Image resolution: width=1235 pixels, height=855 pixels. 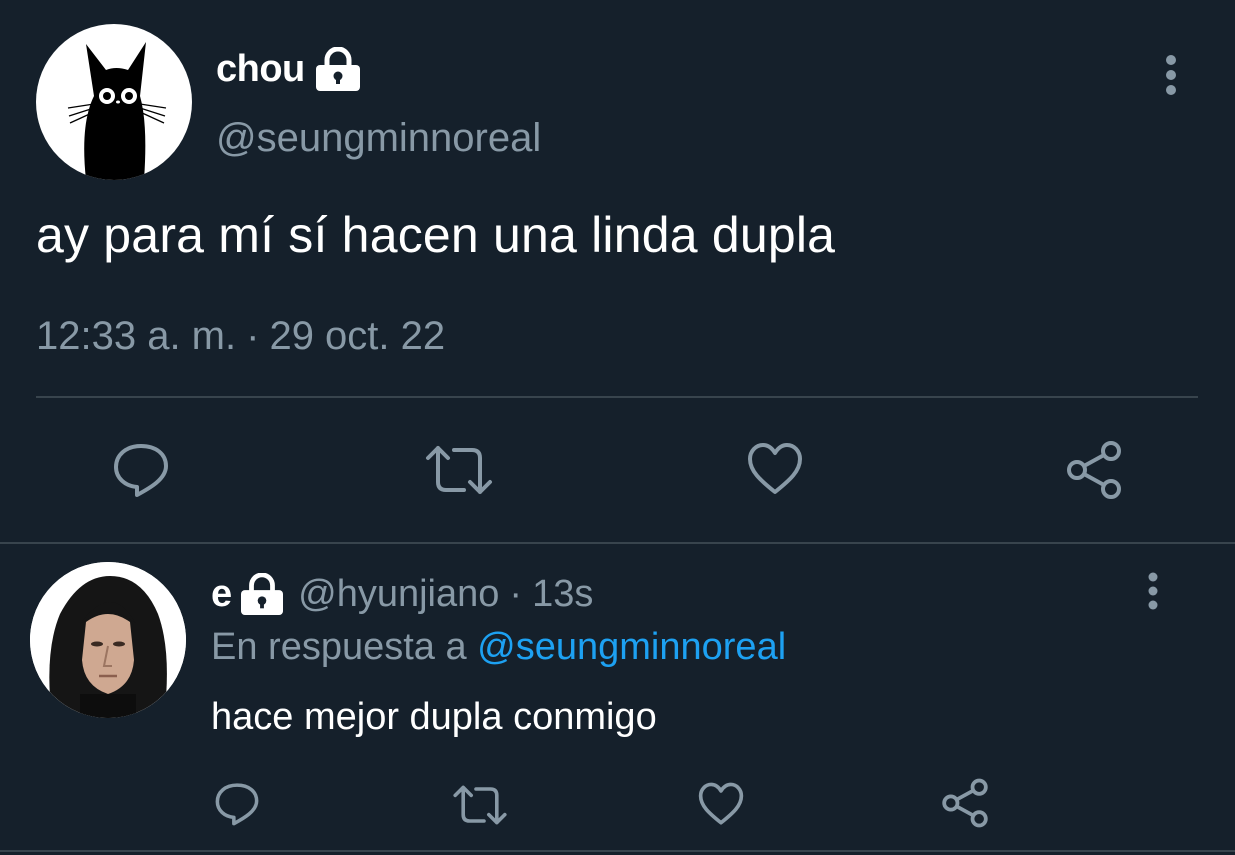 I want to click on user-handle: @hyunjiano, so click(x=398, y=594).